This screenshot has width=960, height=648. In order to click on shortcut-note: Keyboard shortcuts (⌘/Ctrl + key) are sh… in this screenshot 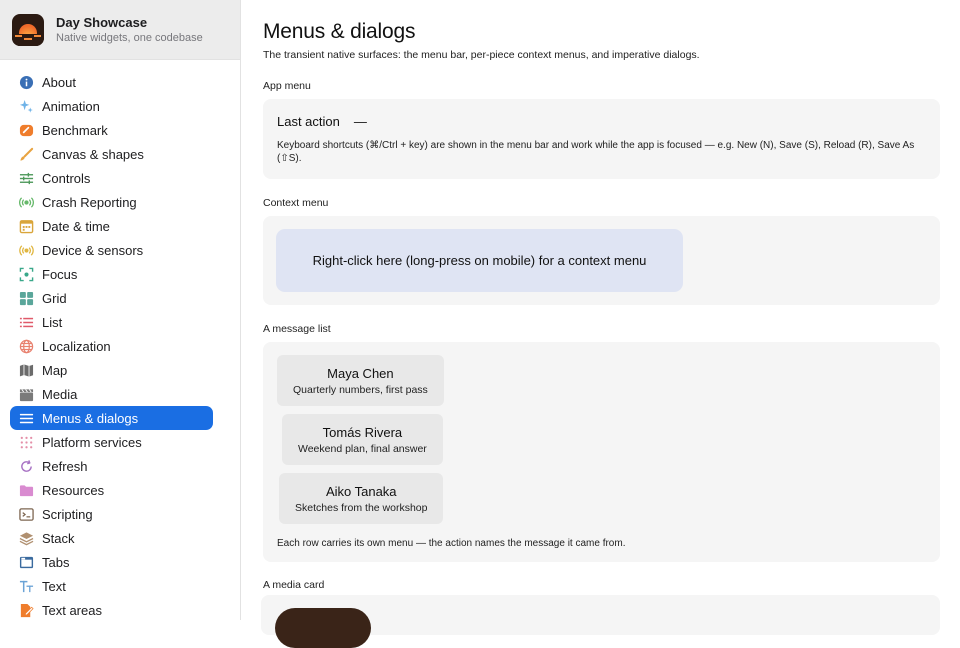, I will do `click(596, 152)`.